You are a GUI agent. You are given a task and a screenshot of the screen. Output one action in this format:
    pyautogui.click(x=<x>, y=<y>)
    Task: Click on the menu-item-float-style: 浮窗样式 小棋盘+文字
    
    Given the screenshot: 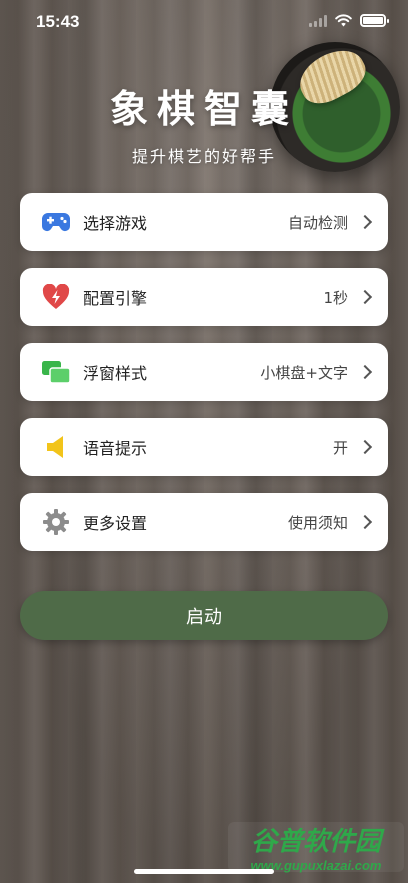 What is the action you would take?
    pyautogui.click(x=204, y=372)
    